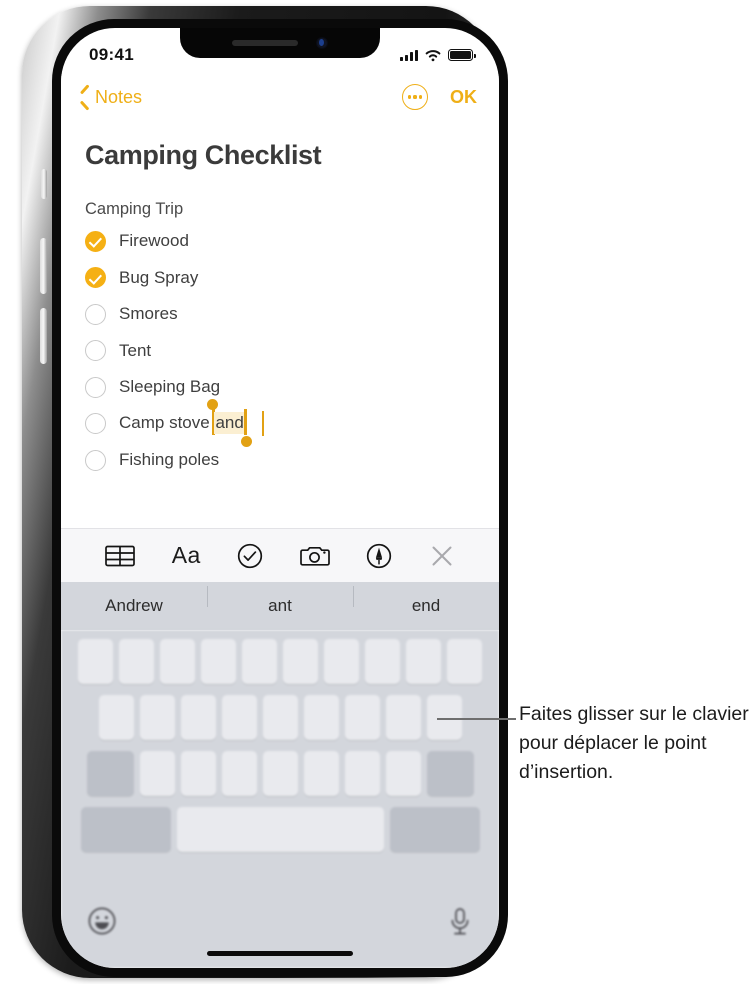 The height and width of the screenshot is (984, 750). I want to click on format-toolbar: Aa, so click(280, 555).